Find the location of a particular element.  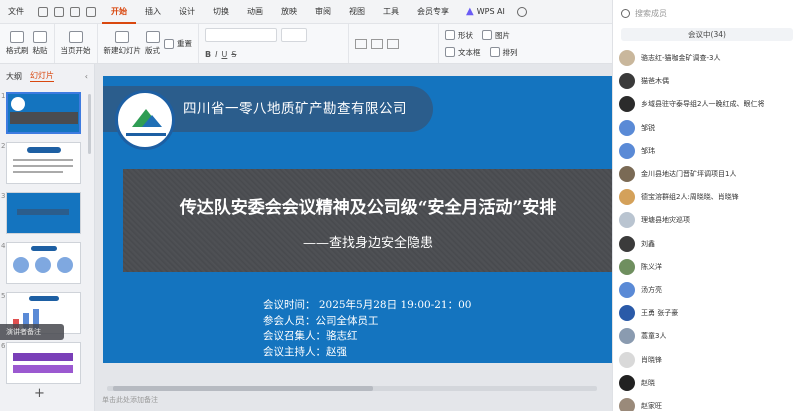

canvas-scrollbar is located at coordinates (352, 388).